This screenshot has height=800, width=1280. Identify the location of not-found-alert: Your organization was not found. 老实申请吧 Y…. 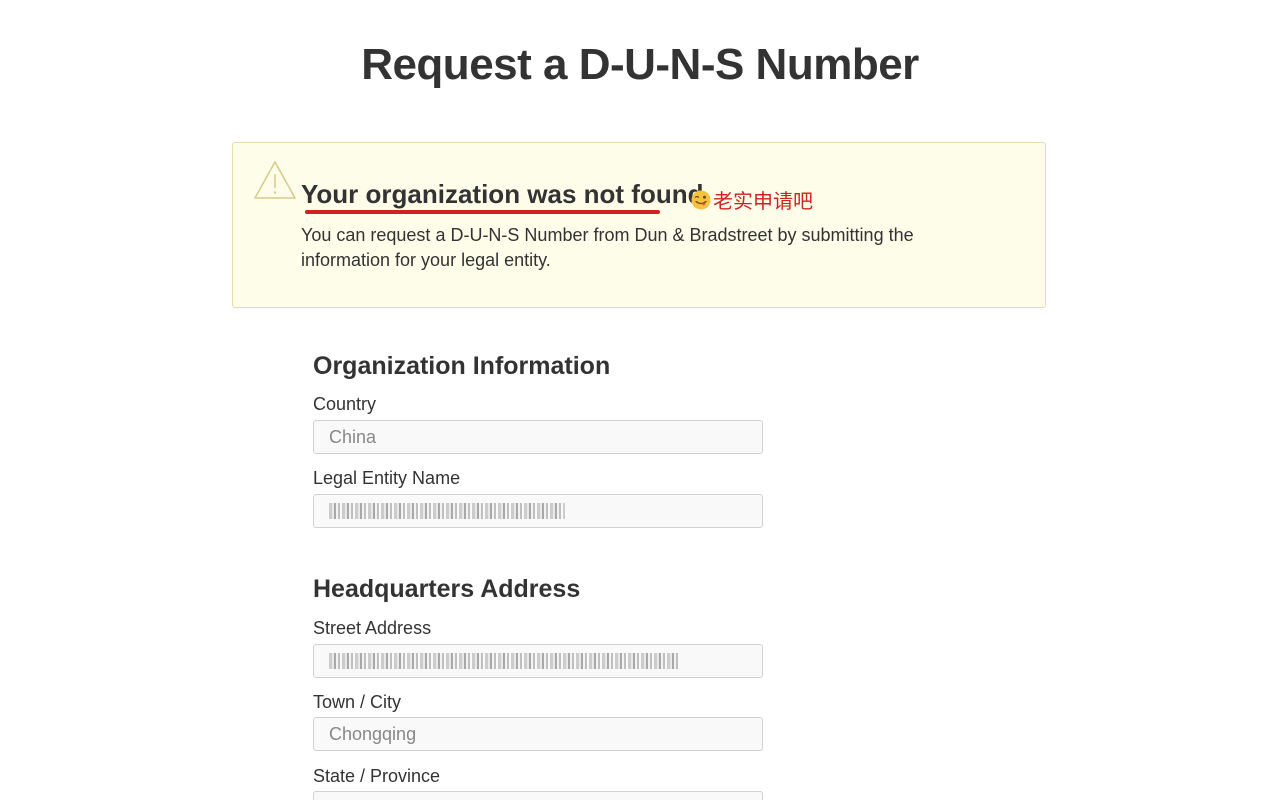
(639, 225).